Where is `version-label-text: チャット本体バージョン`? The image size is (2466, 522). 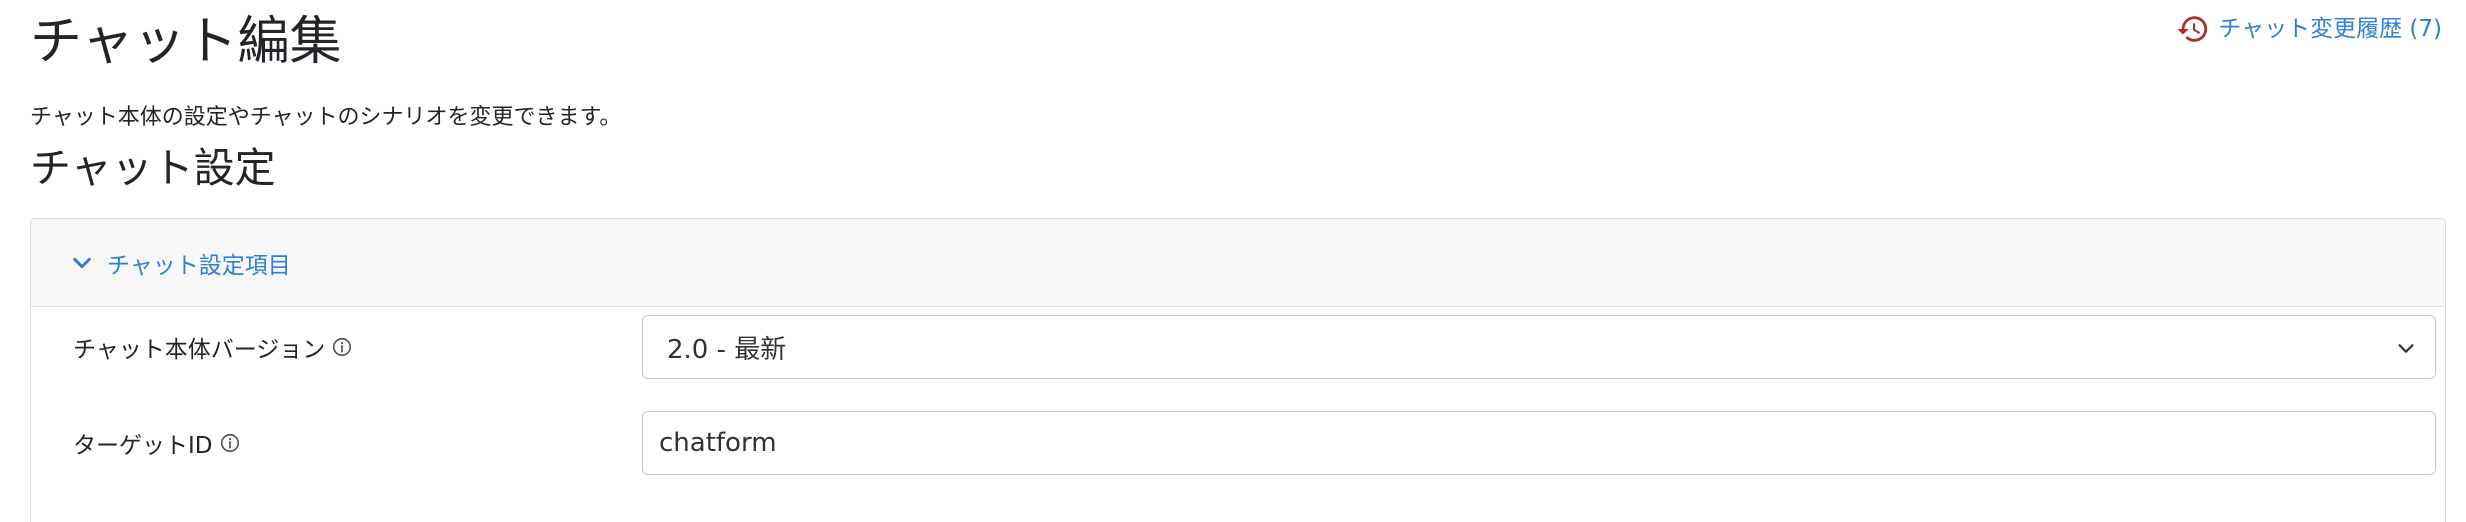 version-label-text: チャット本体バージョン is located at coordinates (199, 350).